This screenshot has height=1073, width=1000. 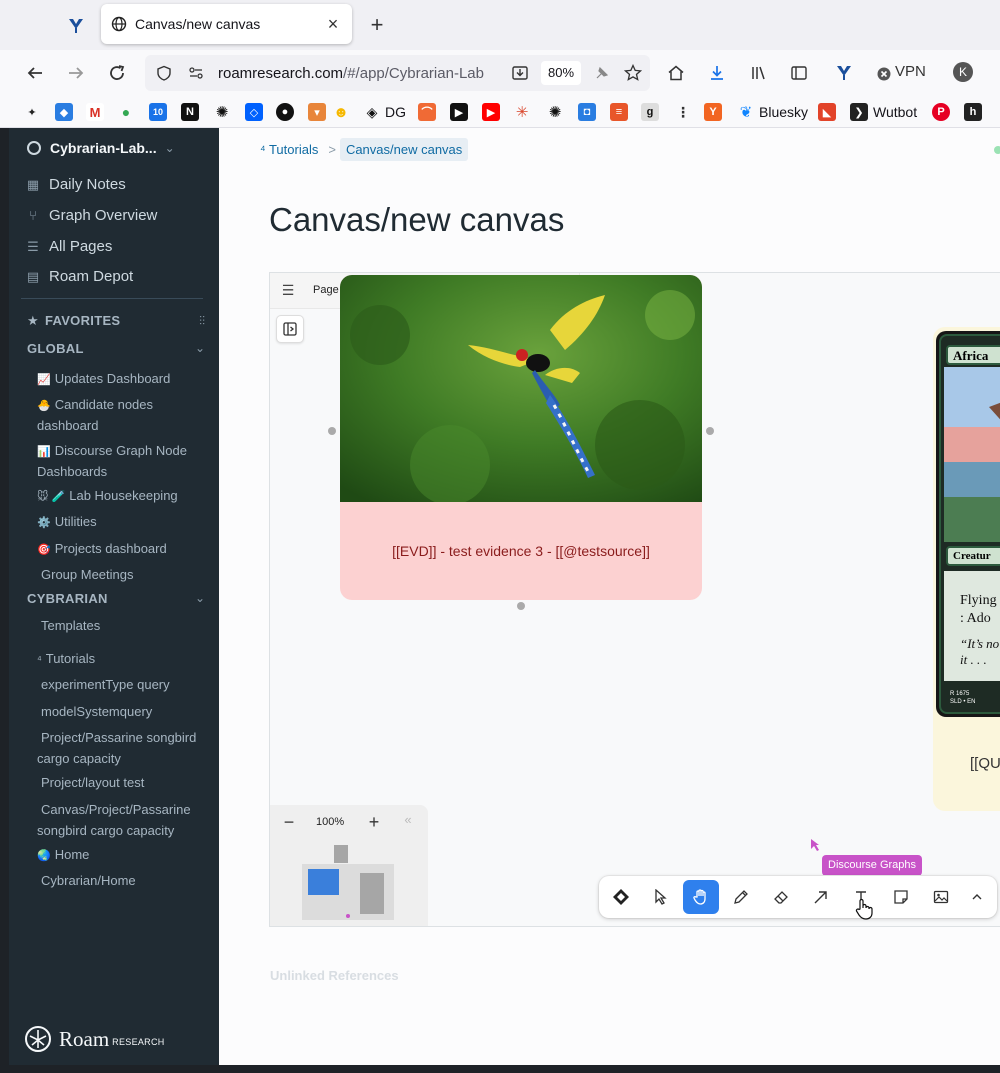 What do you see at coordinates (95, 112) in the screenshot?
I see `gmail-bookmark-icon: M` at bounding box center [95, 112].